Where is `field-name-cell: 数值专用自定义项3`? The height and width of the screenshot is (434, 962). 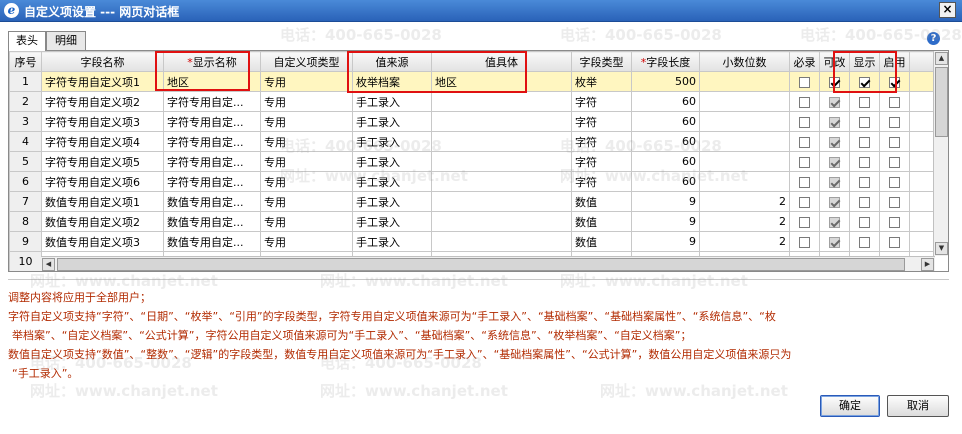
field-name-cell: 数值专用自定义项3 is located at coordinates (102, 241).